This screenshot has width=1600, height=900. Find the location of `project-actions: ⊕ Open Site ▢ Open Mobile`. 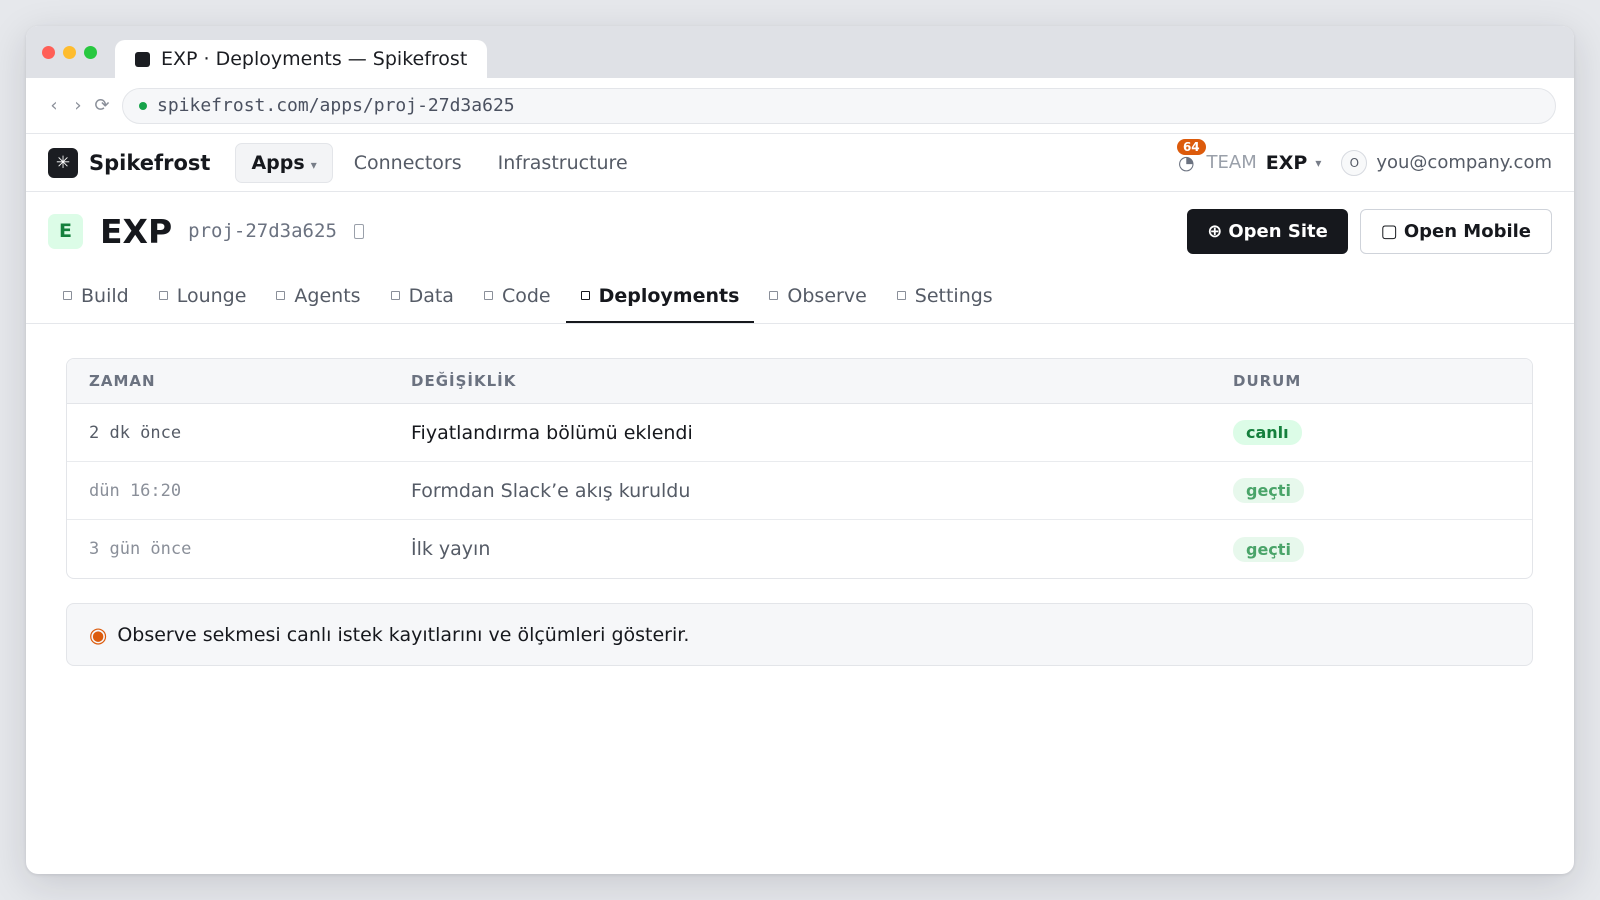

project-actions: ⊕ Open Site ▢ Open Mobile is located at coordinates (1369, 231).